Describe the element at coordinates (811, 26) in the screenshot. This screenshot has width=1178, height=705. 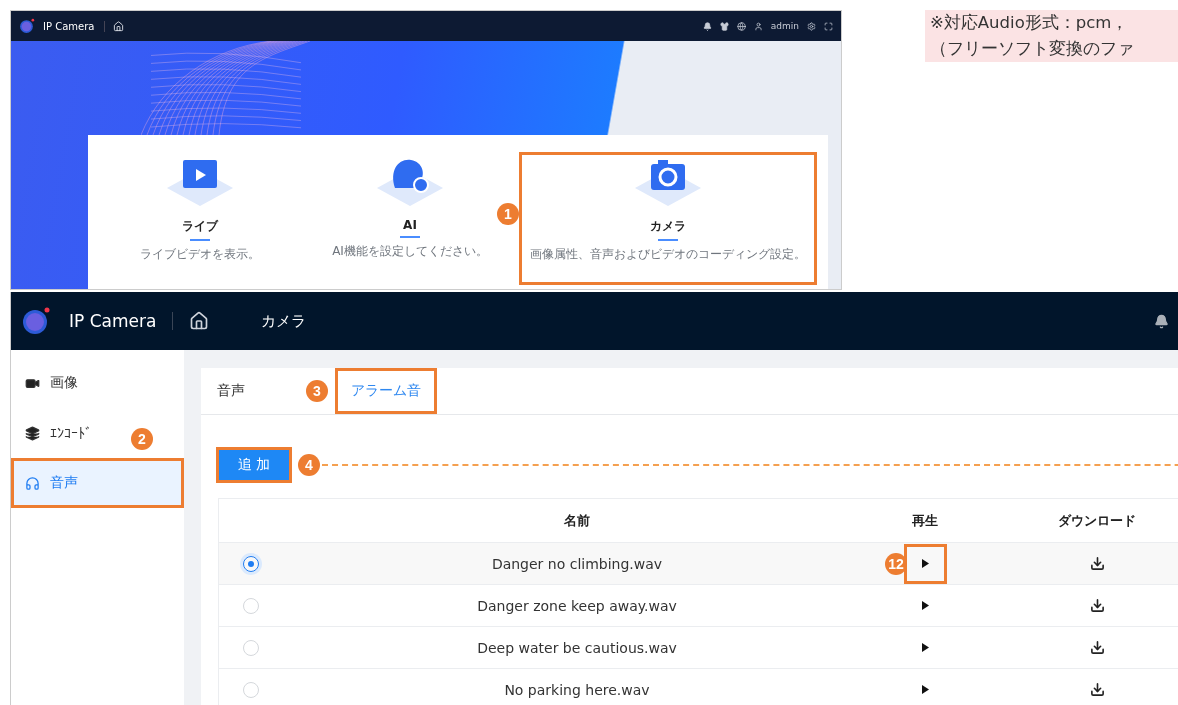
I see `settings-icon` at that location.